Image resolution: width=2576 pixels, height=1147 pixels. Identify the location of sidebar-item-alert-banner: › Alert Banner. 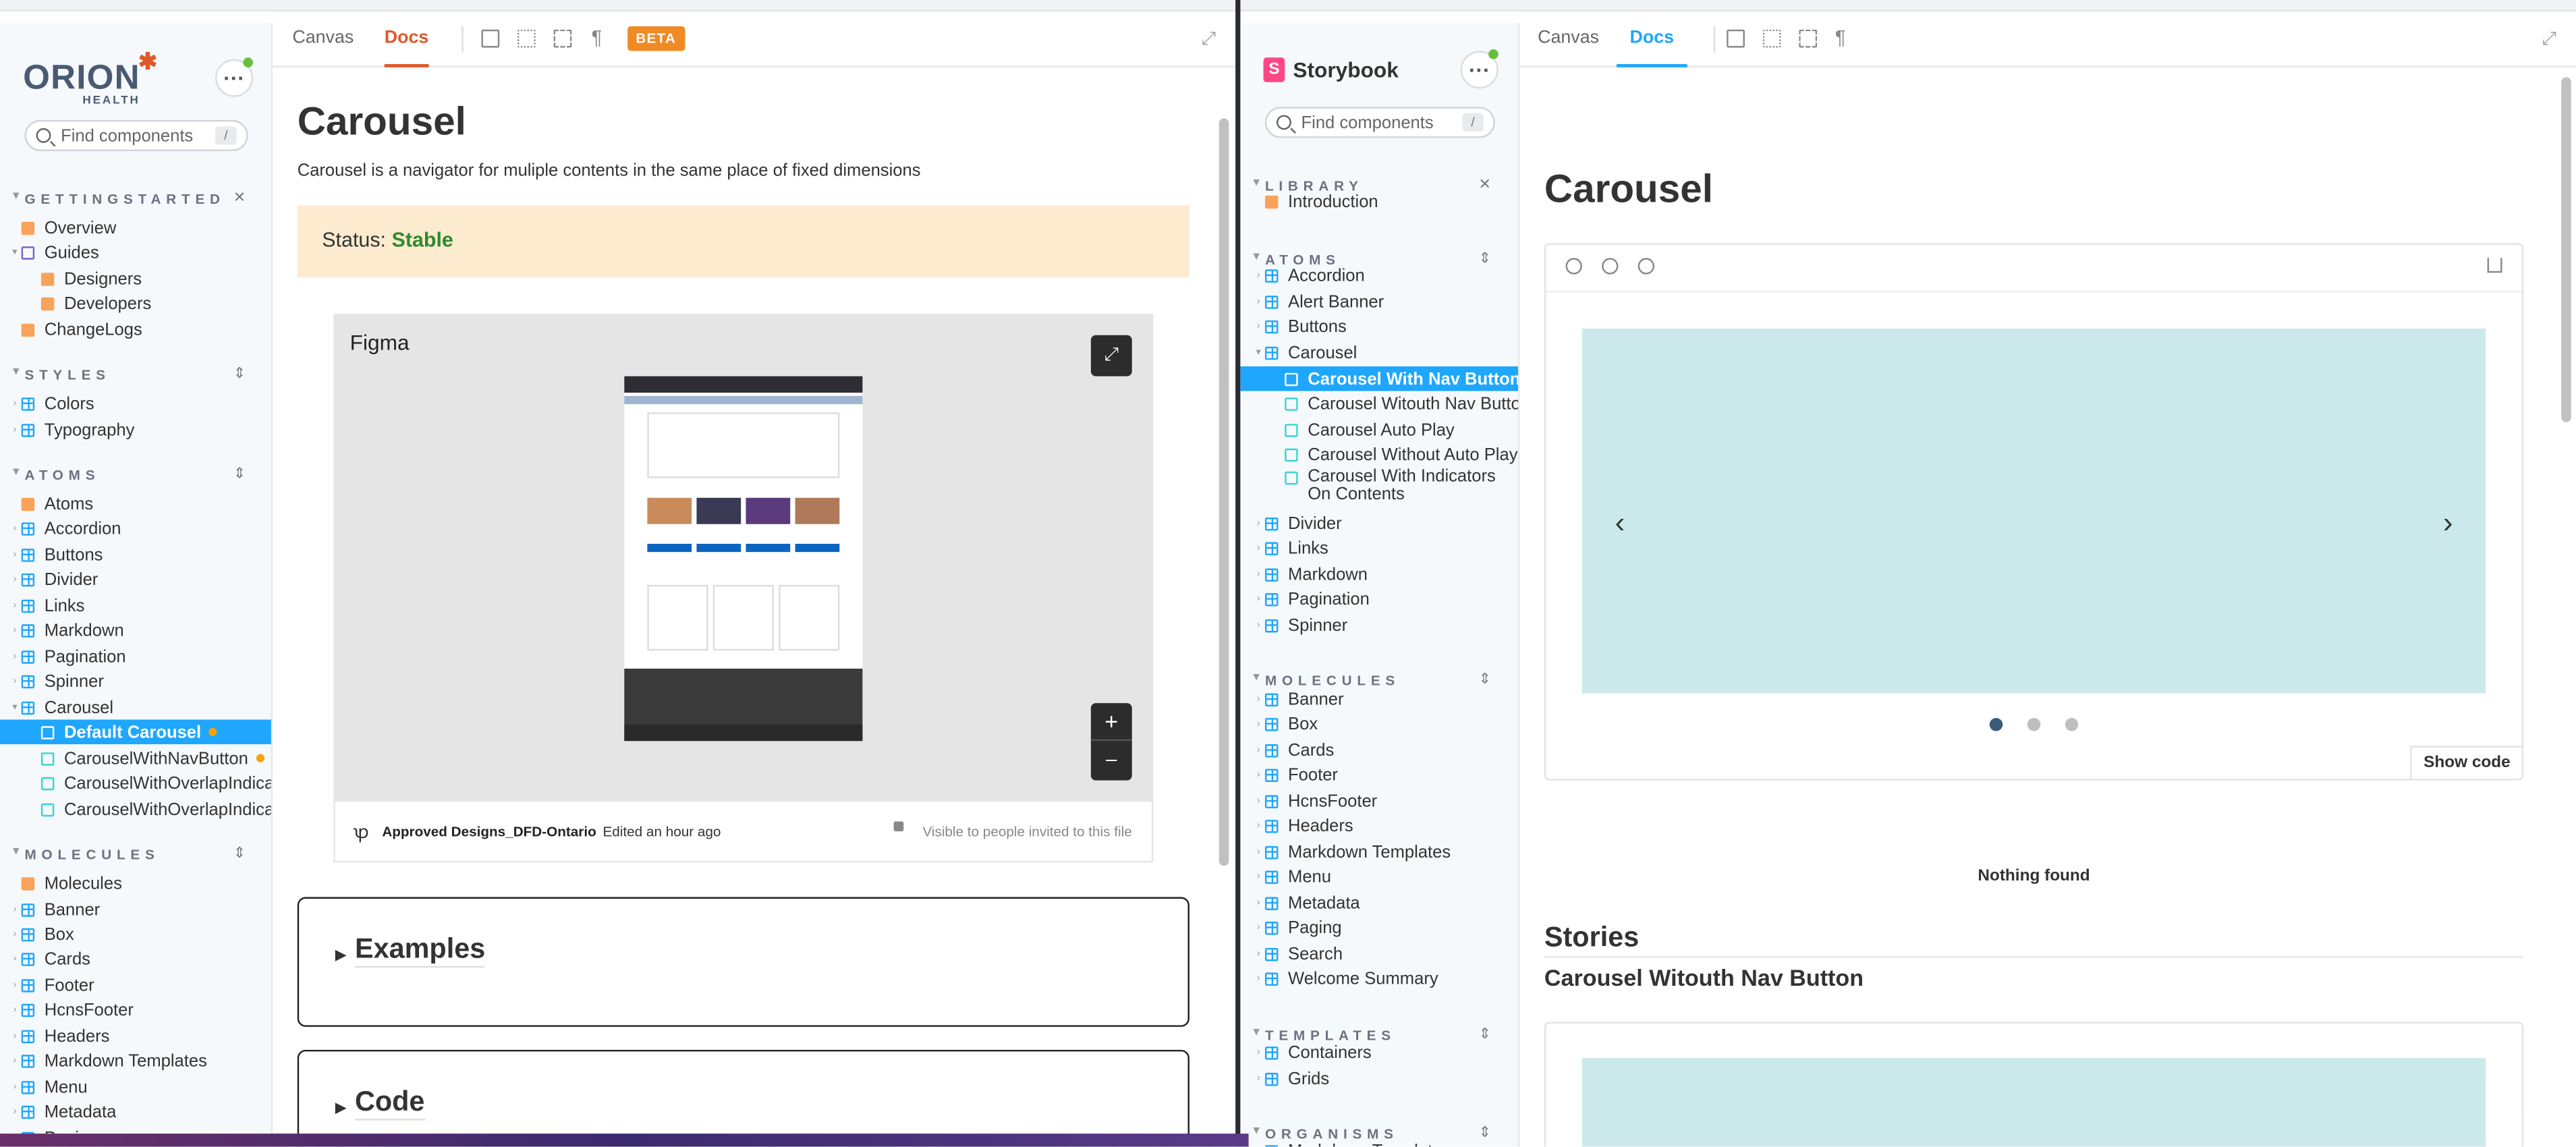
(1384, 301).